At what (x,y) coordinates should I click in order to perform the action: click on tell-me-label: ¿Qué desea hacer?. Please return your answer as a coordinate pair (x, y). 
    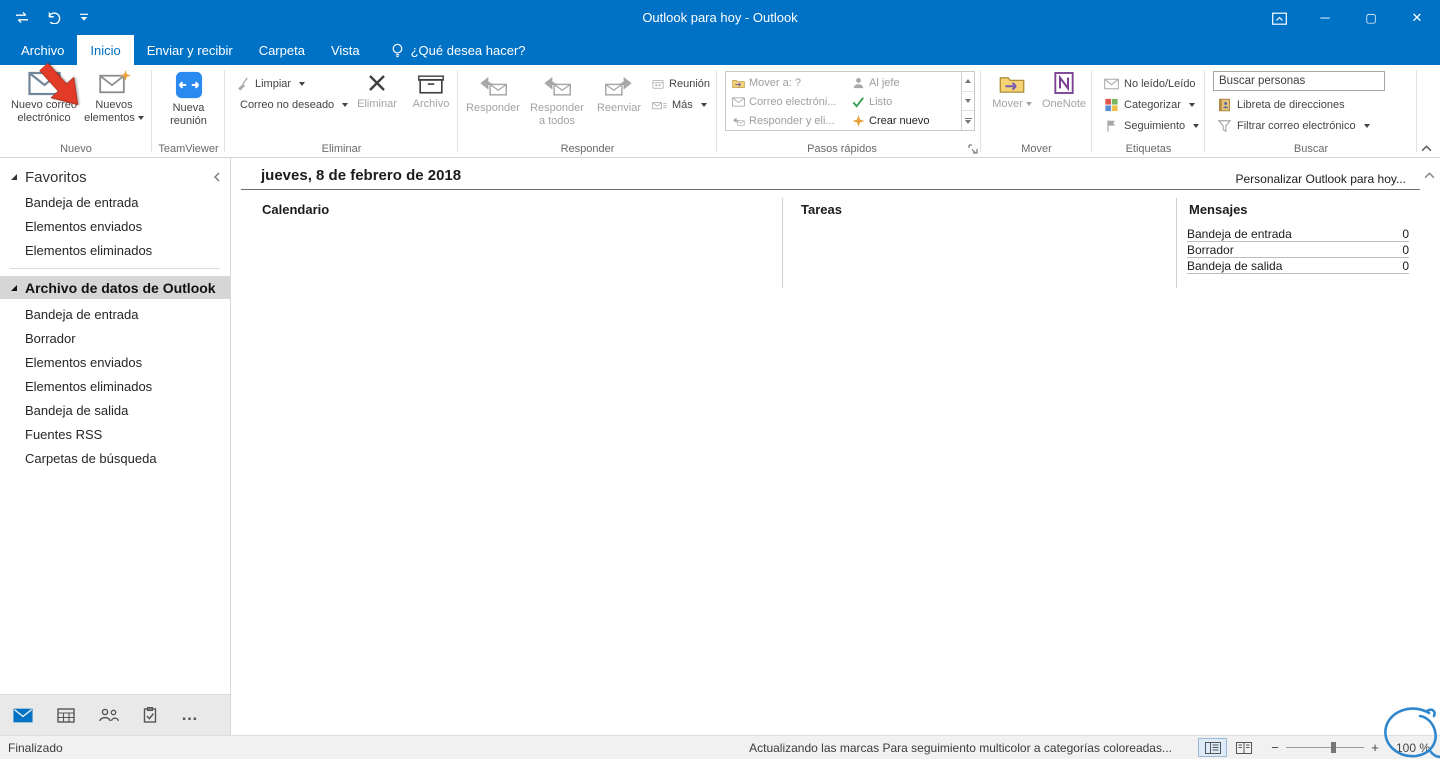
    Looking at the image, I should click on (468, 50).